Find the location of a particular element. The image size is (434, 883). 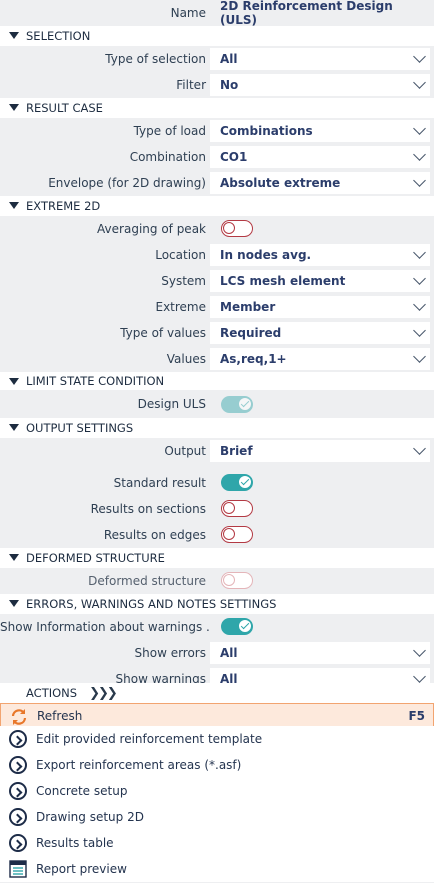

values-label: Values is located at coordinates (186, 359).